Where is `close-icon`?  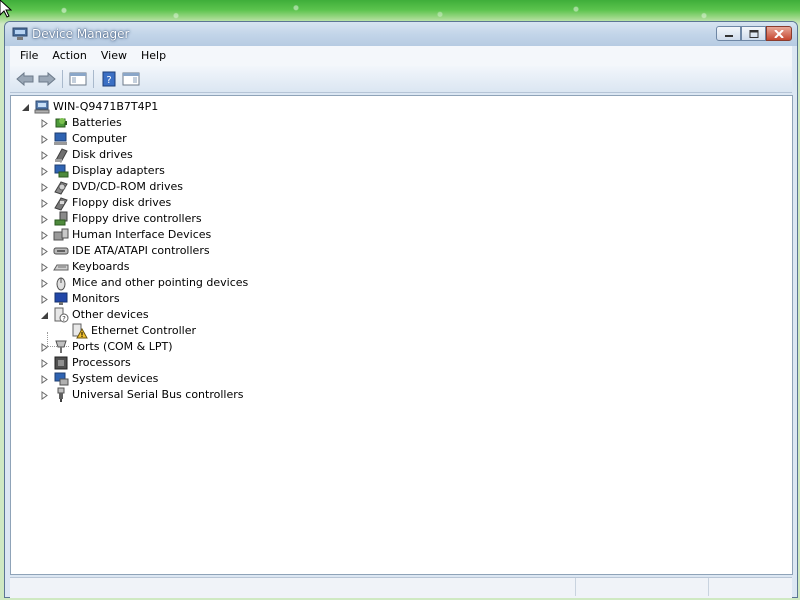
close-icon is located at coordinates (779, 33).